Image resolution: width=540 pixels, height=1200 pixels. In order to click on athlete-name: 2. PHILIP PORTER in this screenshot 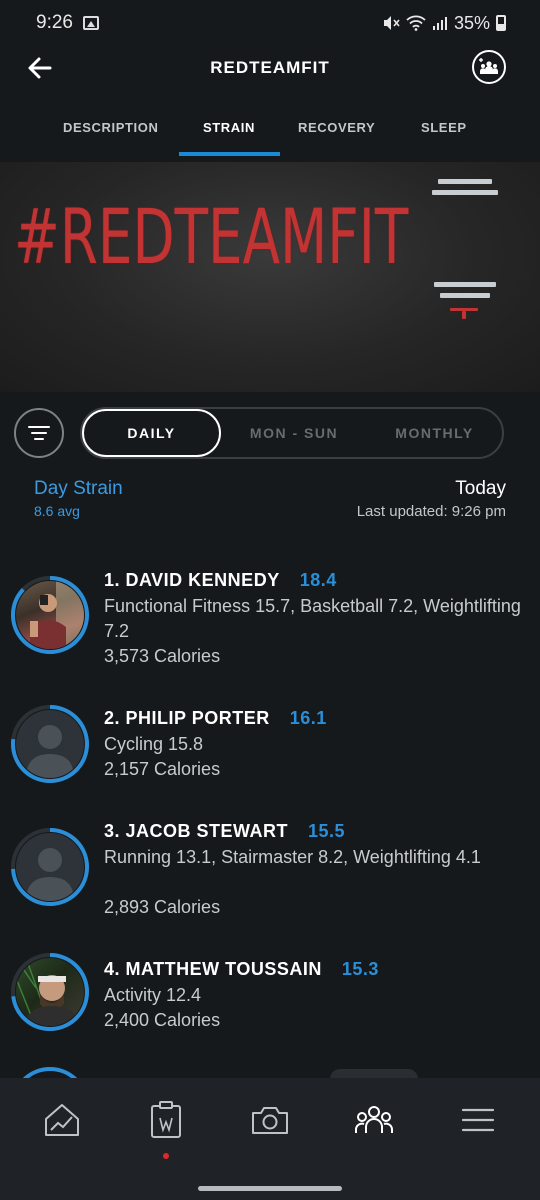, I will do `click(187, 718)`.